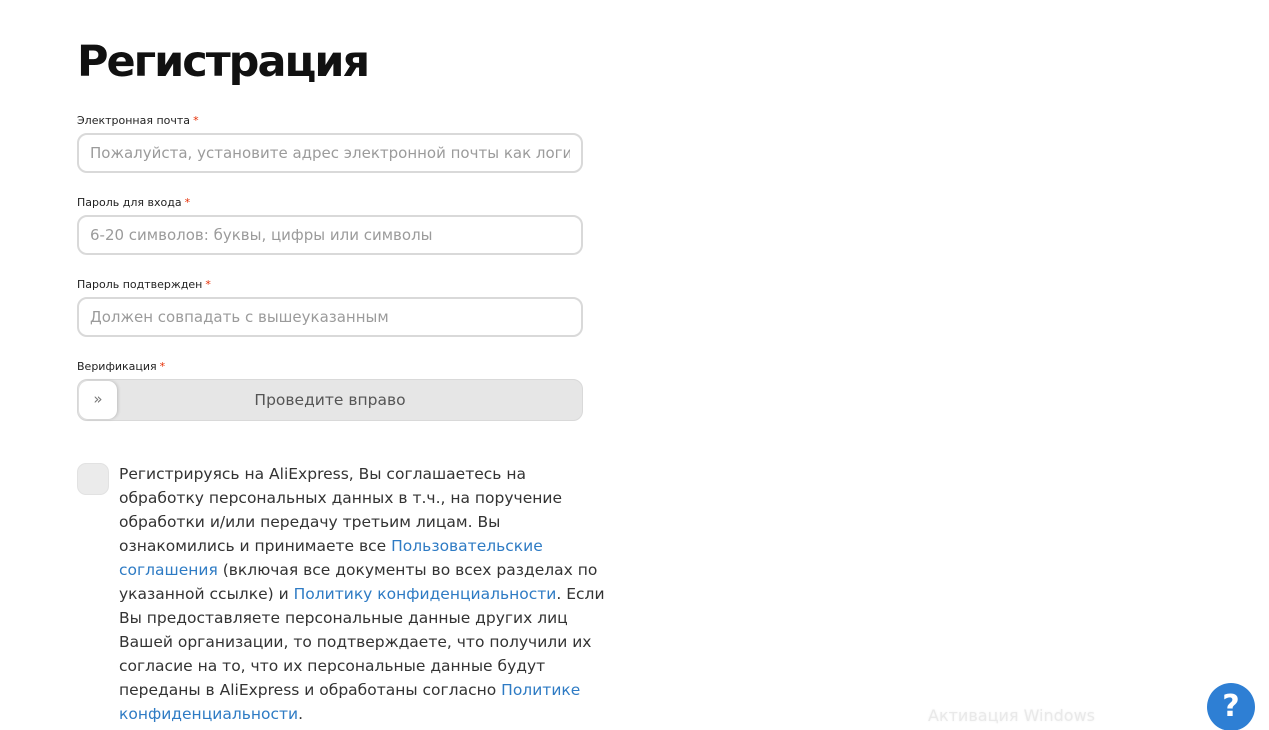 The height and width of the screenshot is (730, 1269). I want to click on password-label-text: Пароль для входа, so click(129, 202).